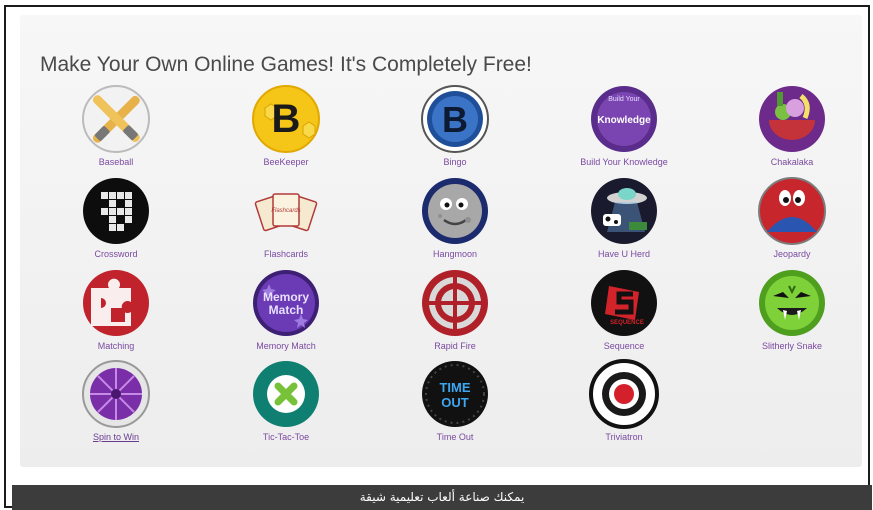 The image size is (873, 510). I want to click on game-label: Build Your Knowledge, so click(624, 162).